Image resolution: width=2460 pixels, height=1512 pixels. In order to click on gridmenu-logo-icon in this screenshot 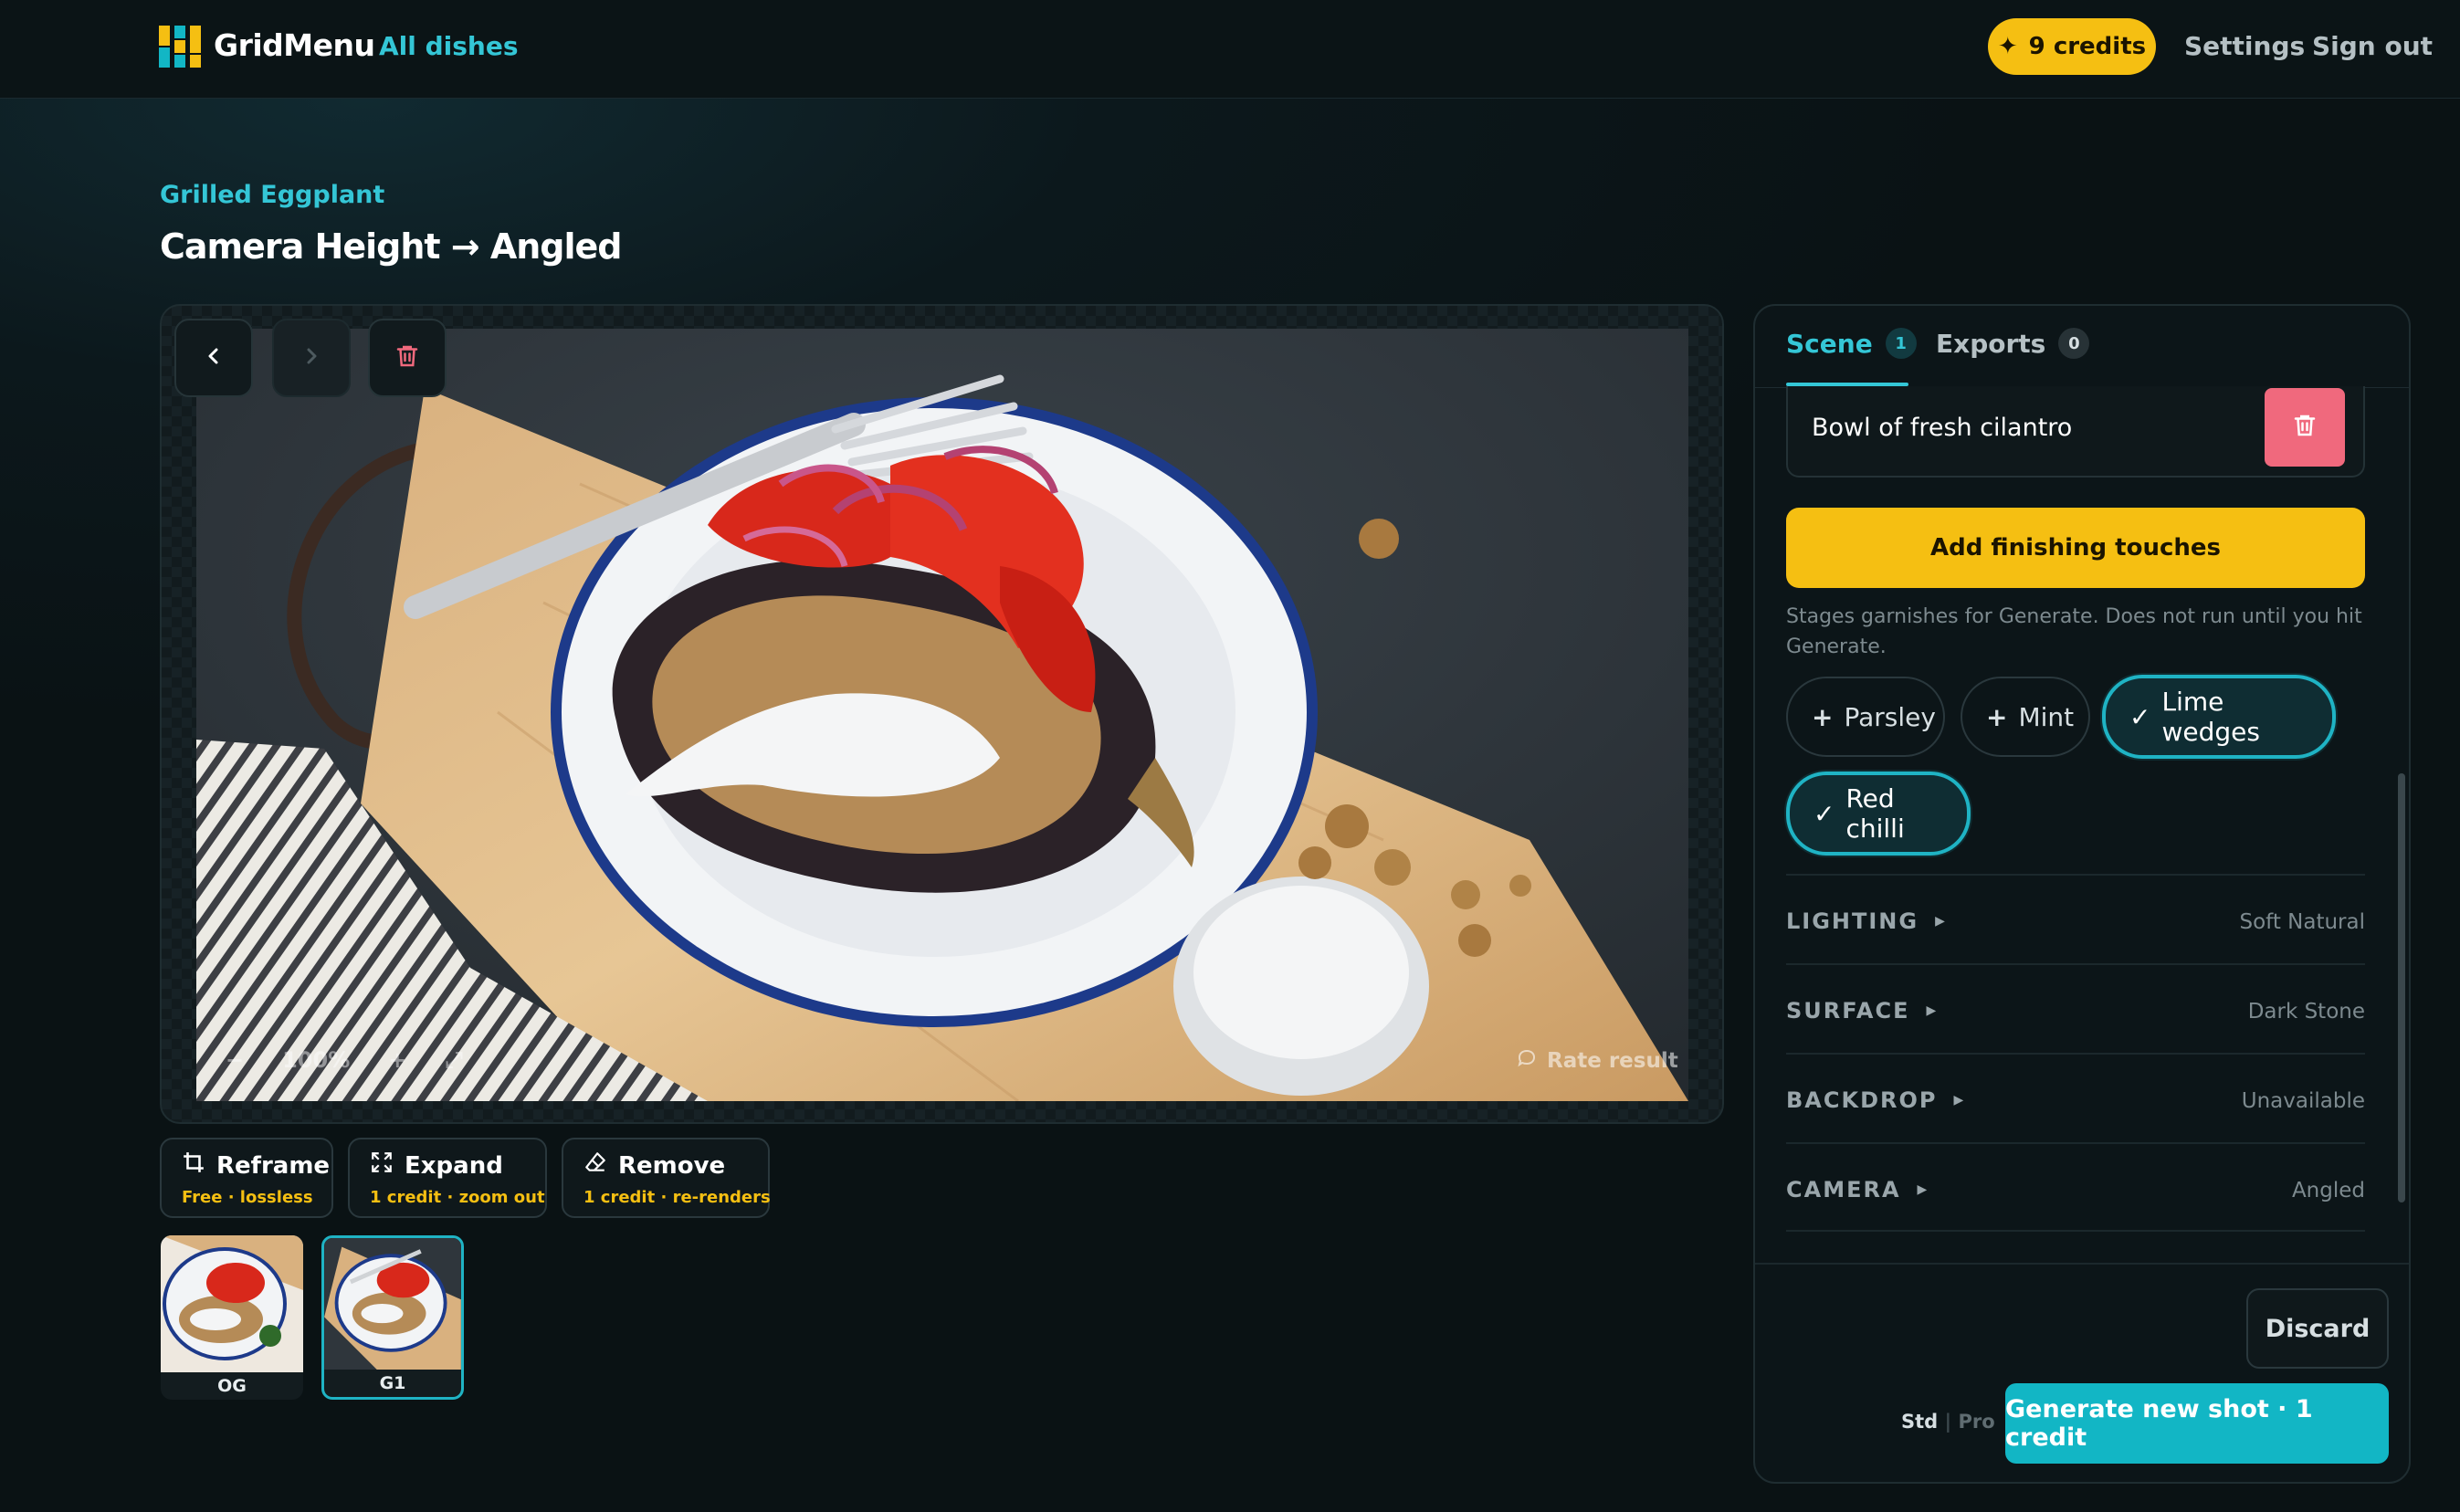, I will do `click(180, 47)`.